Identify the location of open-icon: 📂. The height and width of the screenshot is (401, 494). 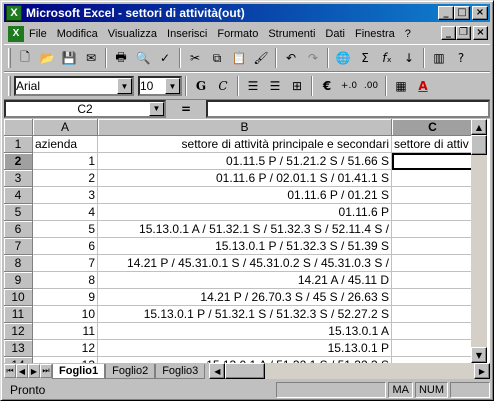
(47, 58).